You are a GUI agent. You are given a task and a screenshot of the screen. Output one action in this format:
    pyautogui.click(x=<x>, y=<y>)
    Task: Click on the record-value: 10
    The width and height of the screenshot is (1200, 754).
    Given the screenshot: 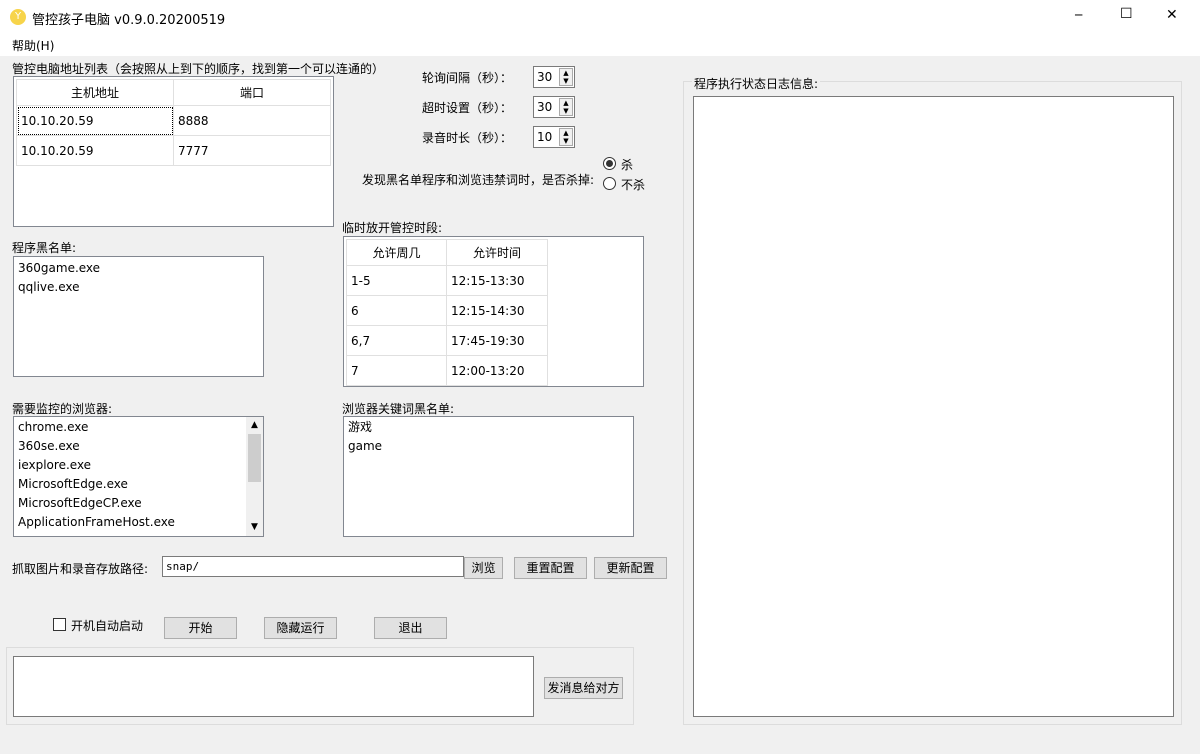 What is the action you would take?
    pyautogui.click(x=545, y=137)
    